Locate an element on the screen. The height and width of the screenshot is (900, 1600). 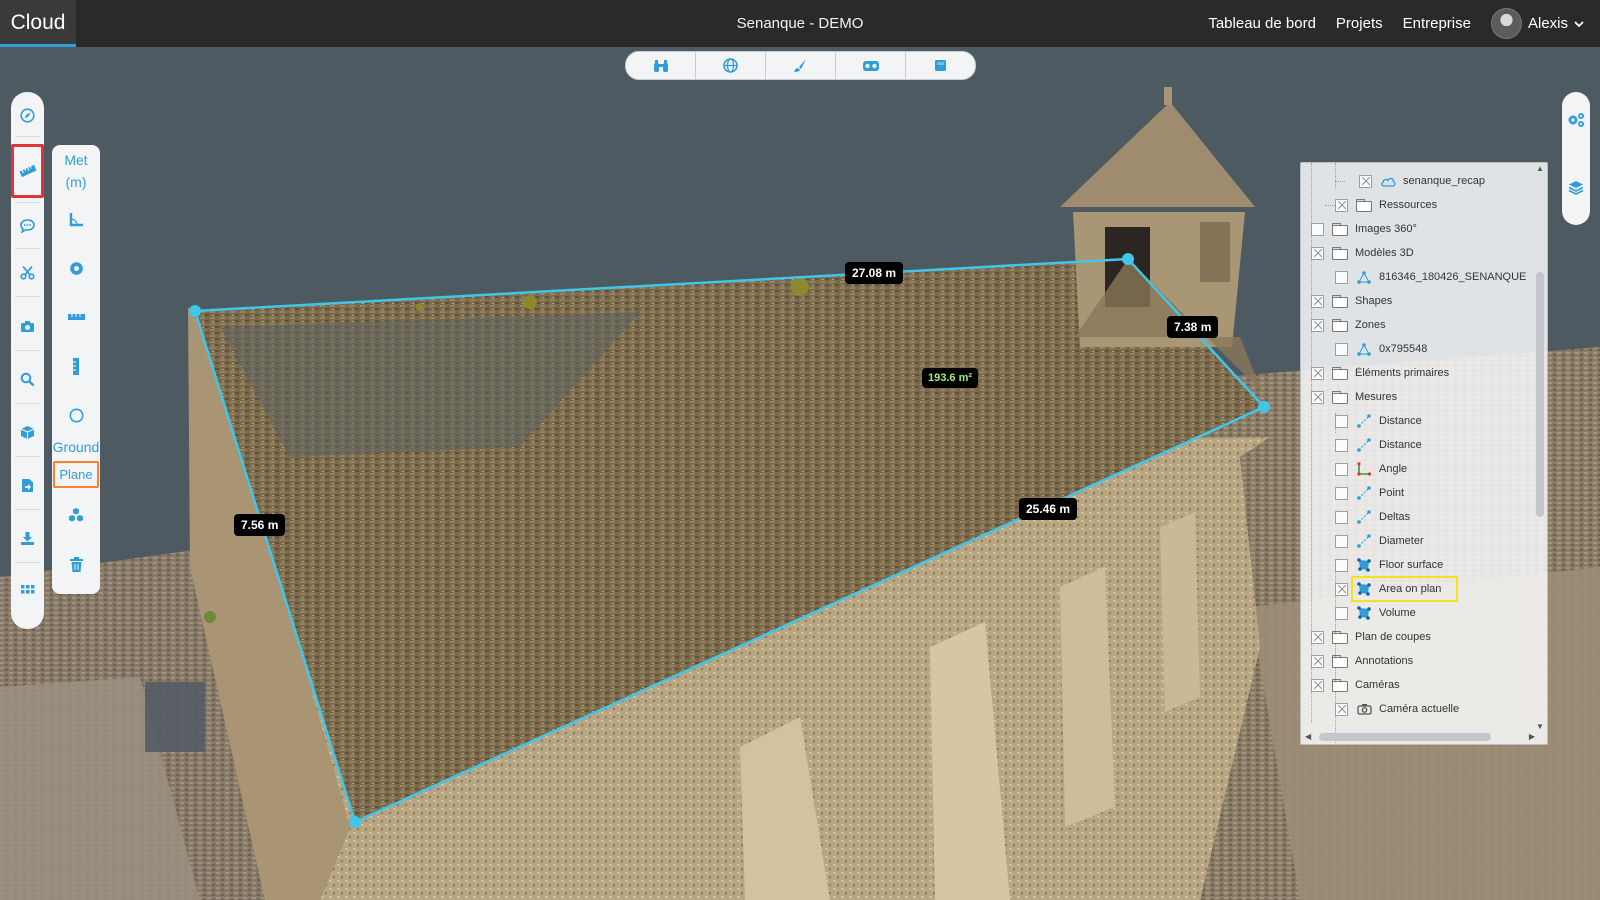
view-mode-toolbar is located at coordinates (800, 65).